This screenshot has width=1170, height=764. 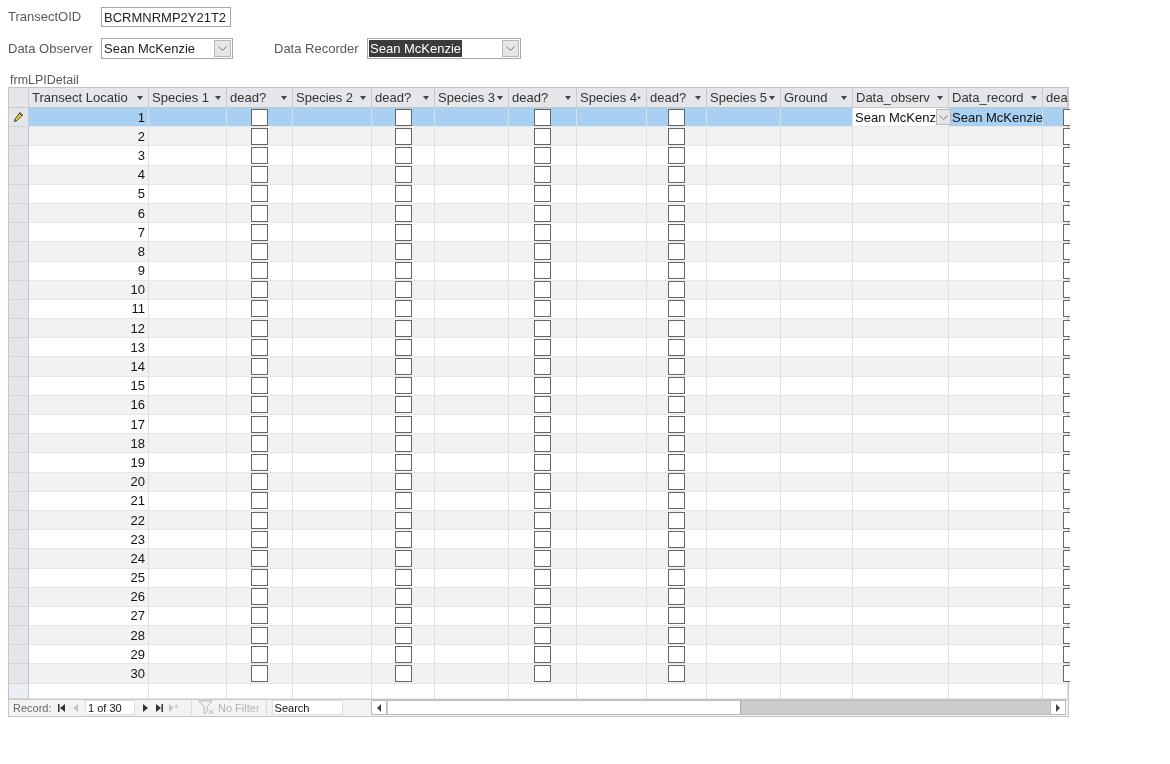 What do you see at coordinates (307, 708) in the screenshot?
I see `search-field: Search` at bounding box center [307, 708].